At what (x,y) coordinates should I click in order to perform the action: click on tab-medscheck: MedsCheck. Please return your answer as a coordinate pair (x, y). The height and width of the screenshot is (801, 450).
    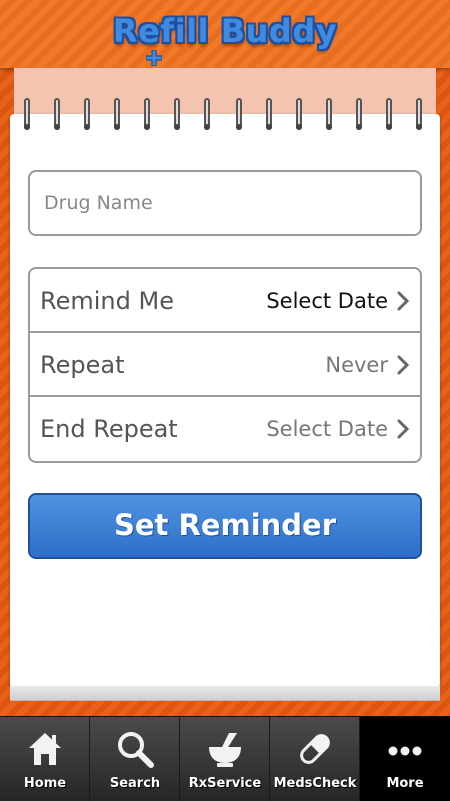
    Looking at the image, I should click on (315, 759).